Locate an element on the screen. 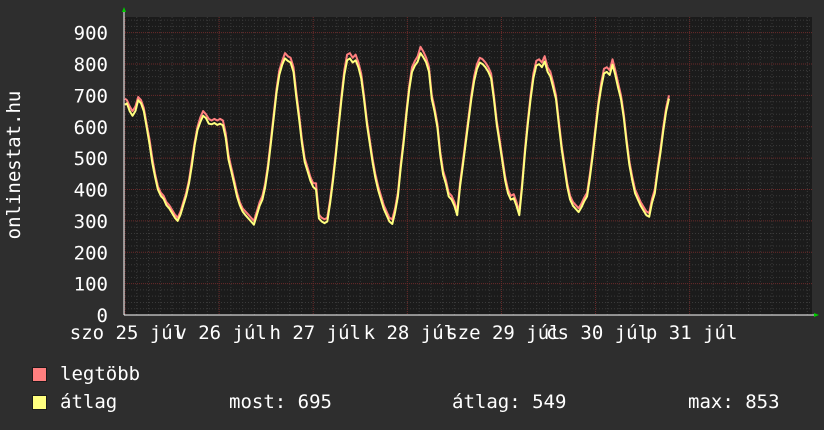  y-tick-label: 600 is located at coordinates (91, 128).